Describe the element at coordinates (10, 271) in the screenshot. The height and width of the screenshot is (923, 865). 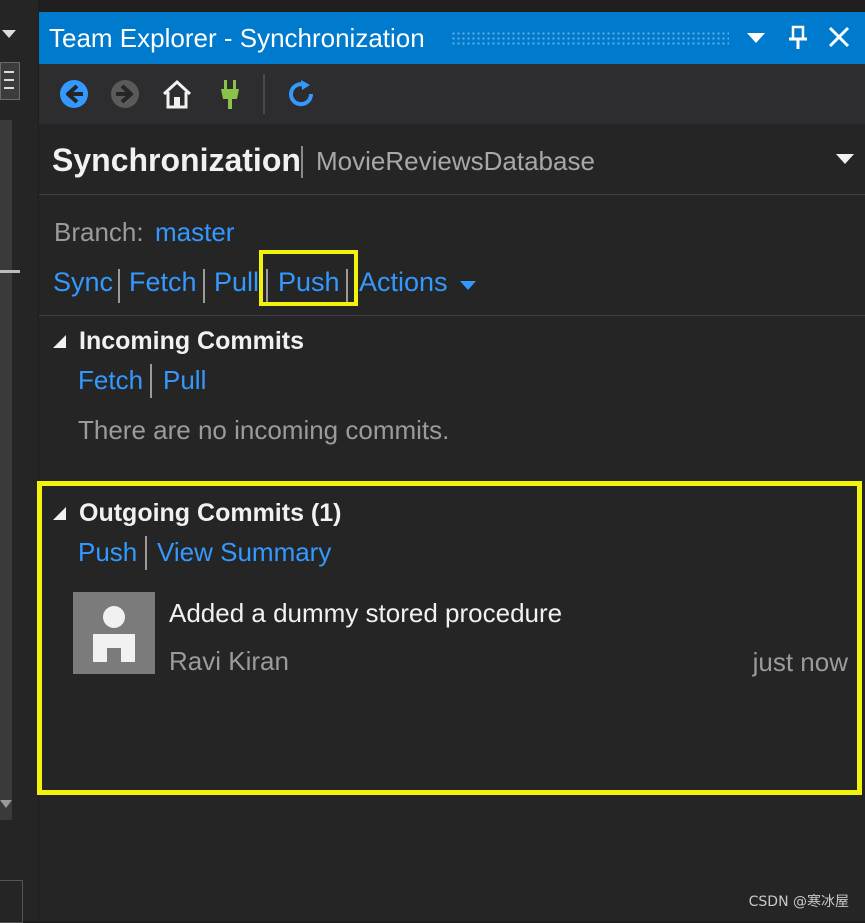
I see `scroll-thumb` at that location.